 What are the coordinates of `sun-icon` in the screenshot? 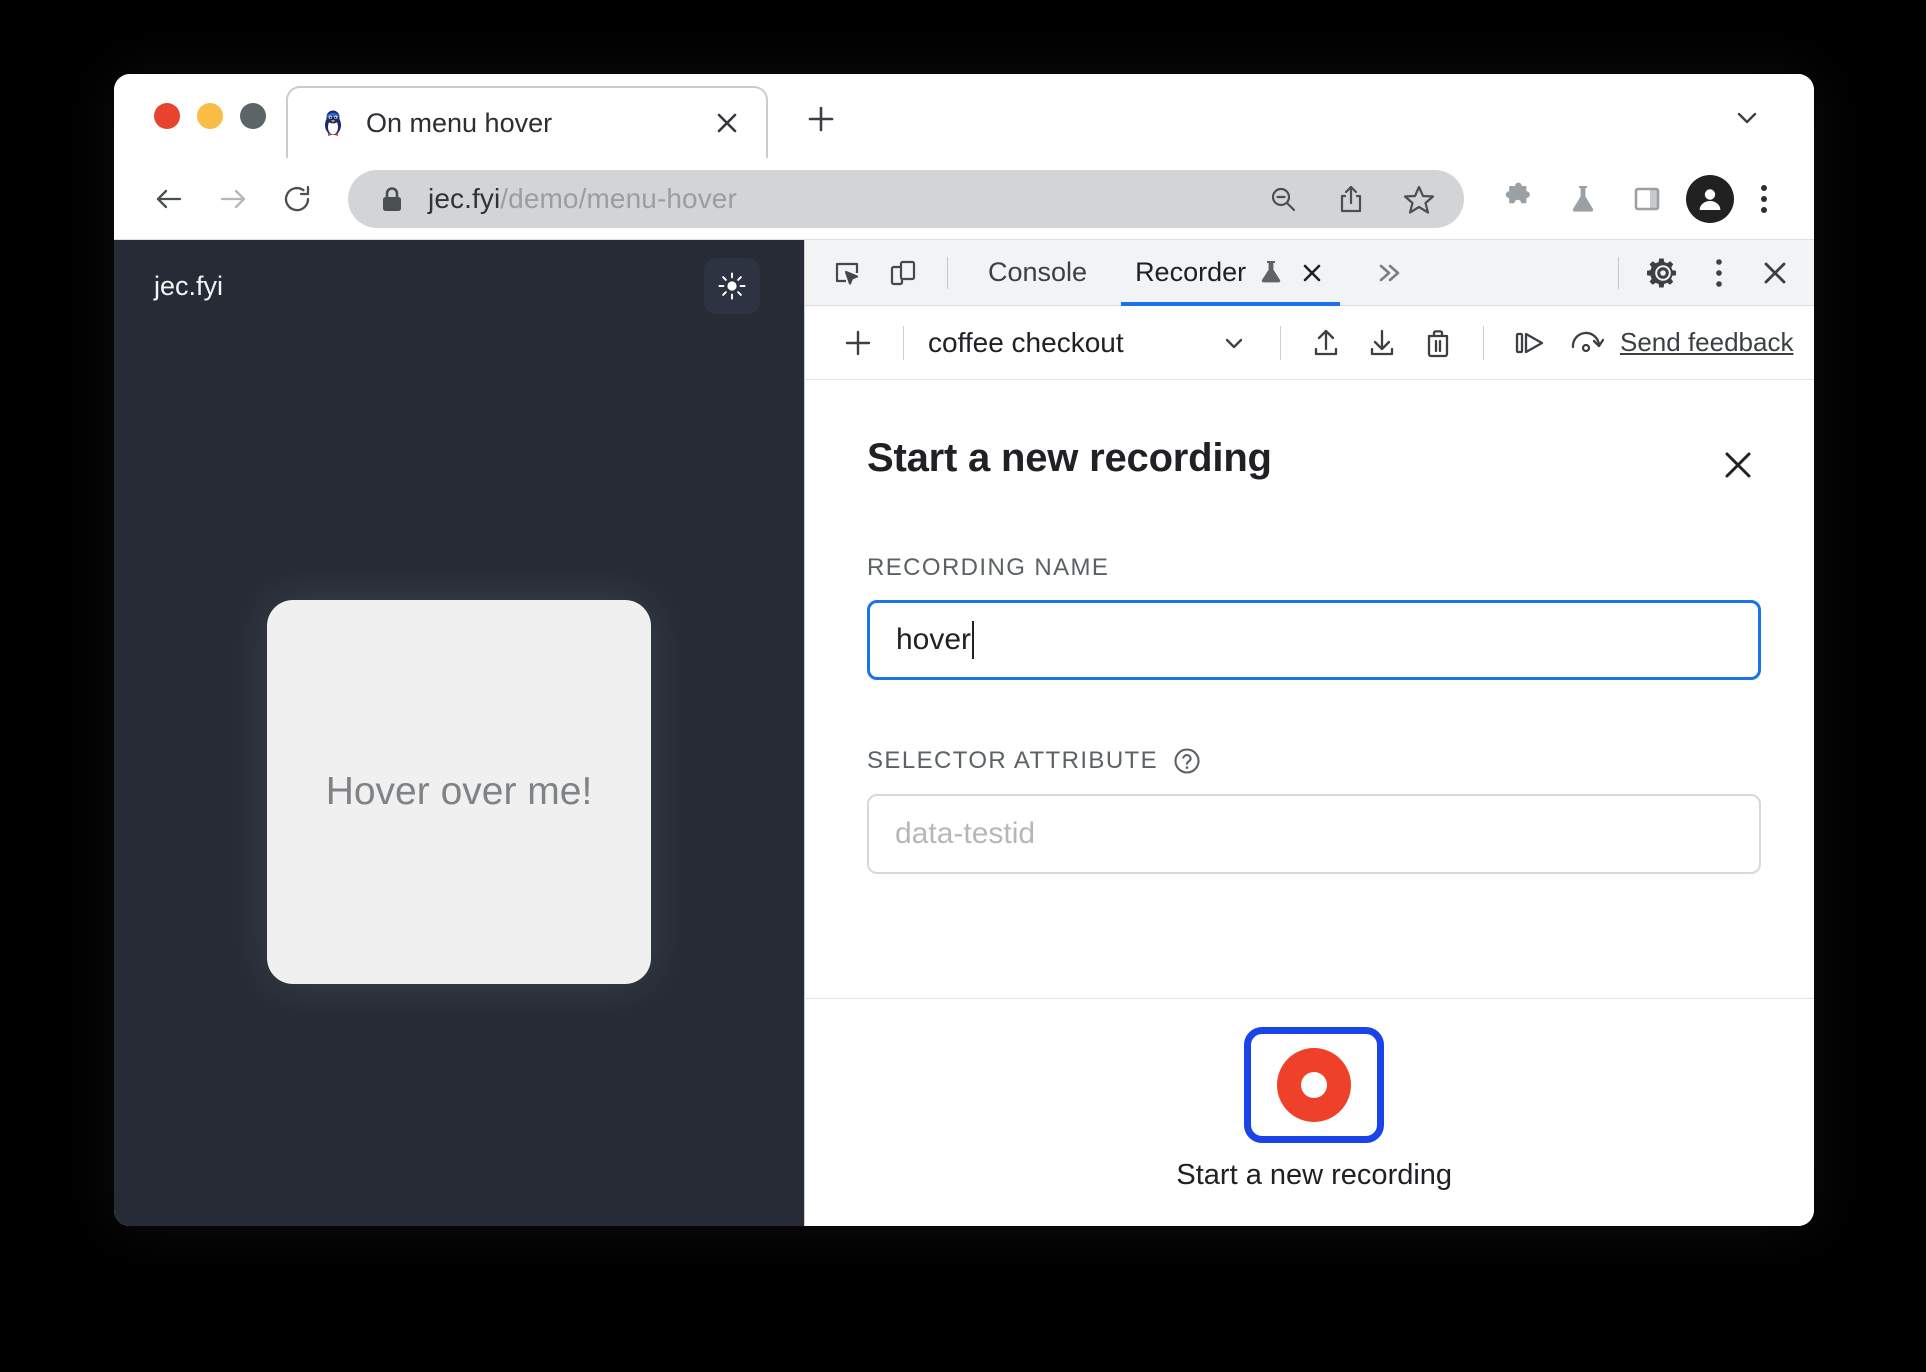 It's located at (732, 286).